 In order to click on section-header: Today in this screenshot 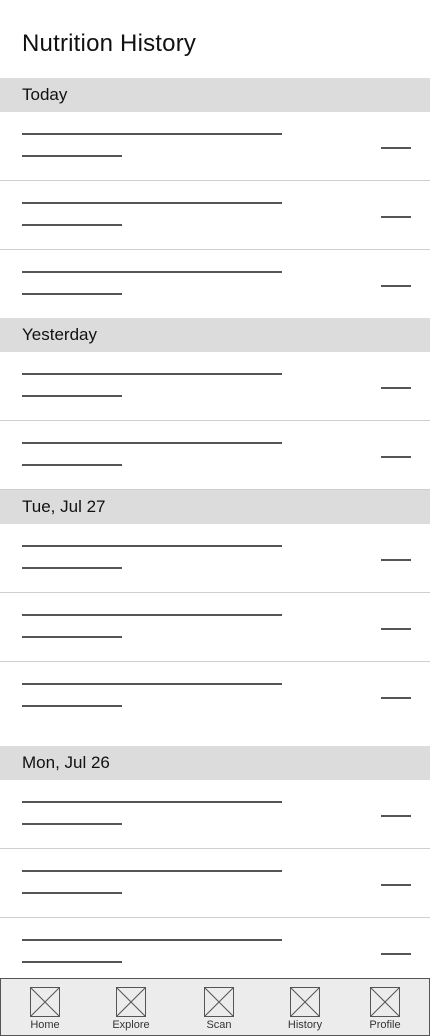, I will do `click(215, 95)`.